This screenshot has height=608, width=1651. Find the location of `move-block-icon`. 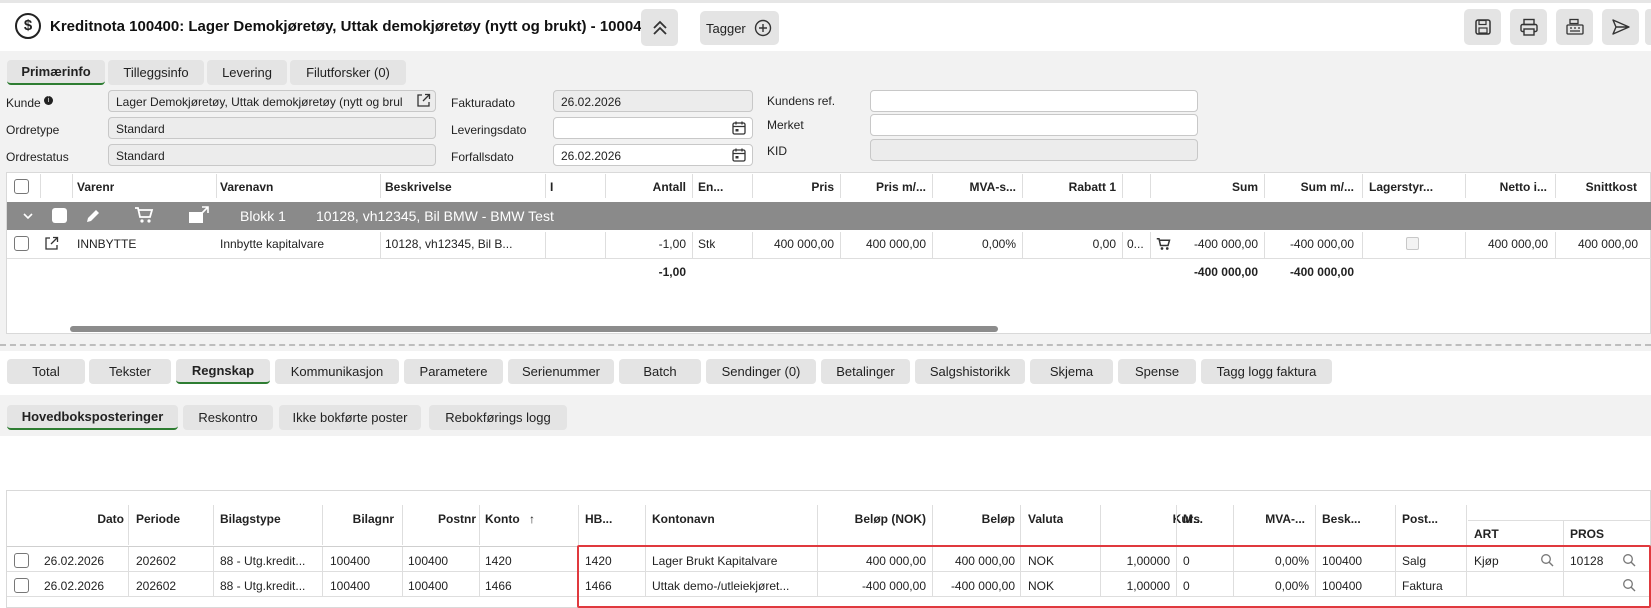

move-block-icon is located at coordinates (199, 216).